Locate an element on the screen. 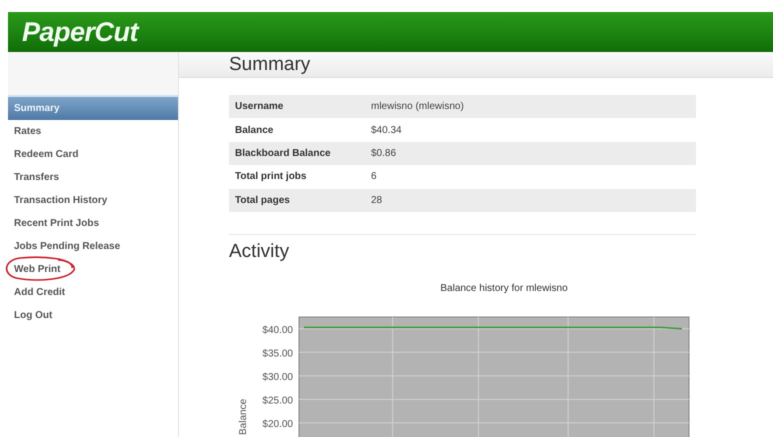 This screenshot has height=437, width=773. table-cell-text: Username is located at coordinates (259, 106).